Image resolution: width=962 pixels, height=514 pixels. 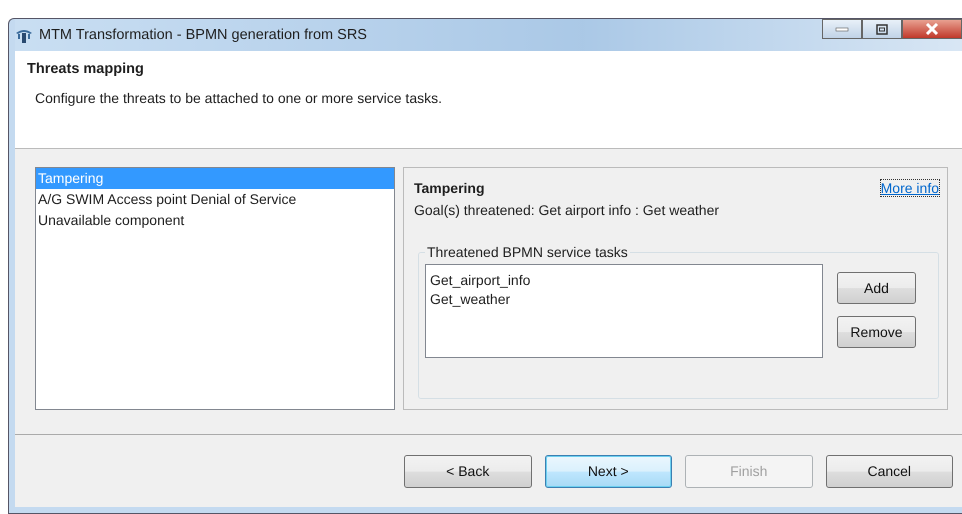 What do you see at coordinates (889, 471) in the screenshot?
I see `wizard-button: Cancel` at bounding box center [889, 471].